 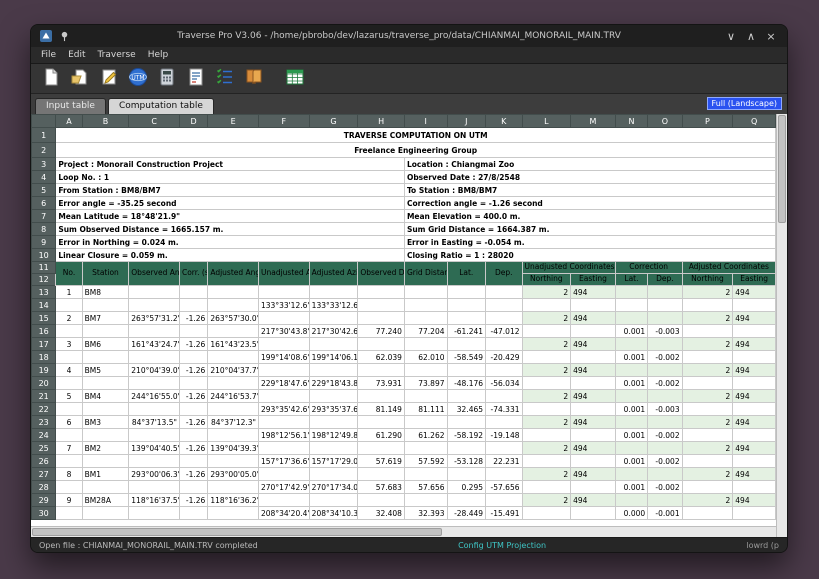 I want to click on cell: 0.001, so click(x=631, y=383).